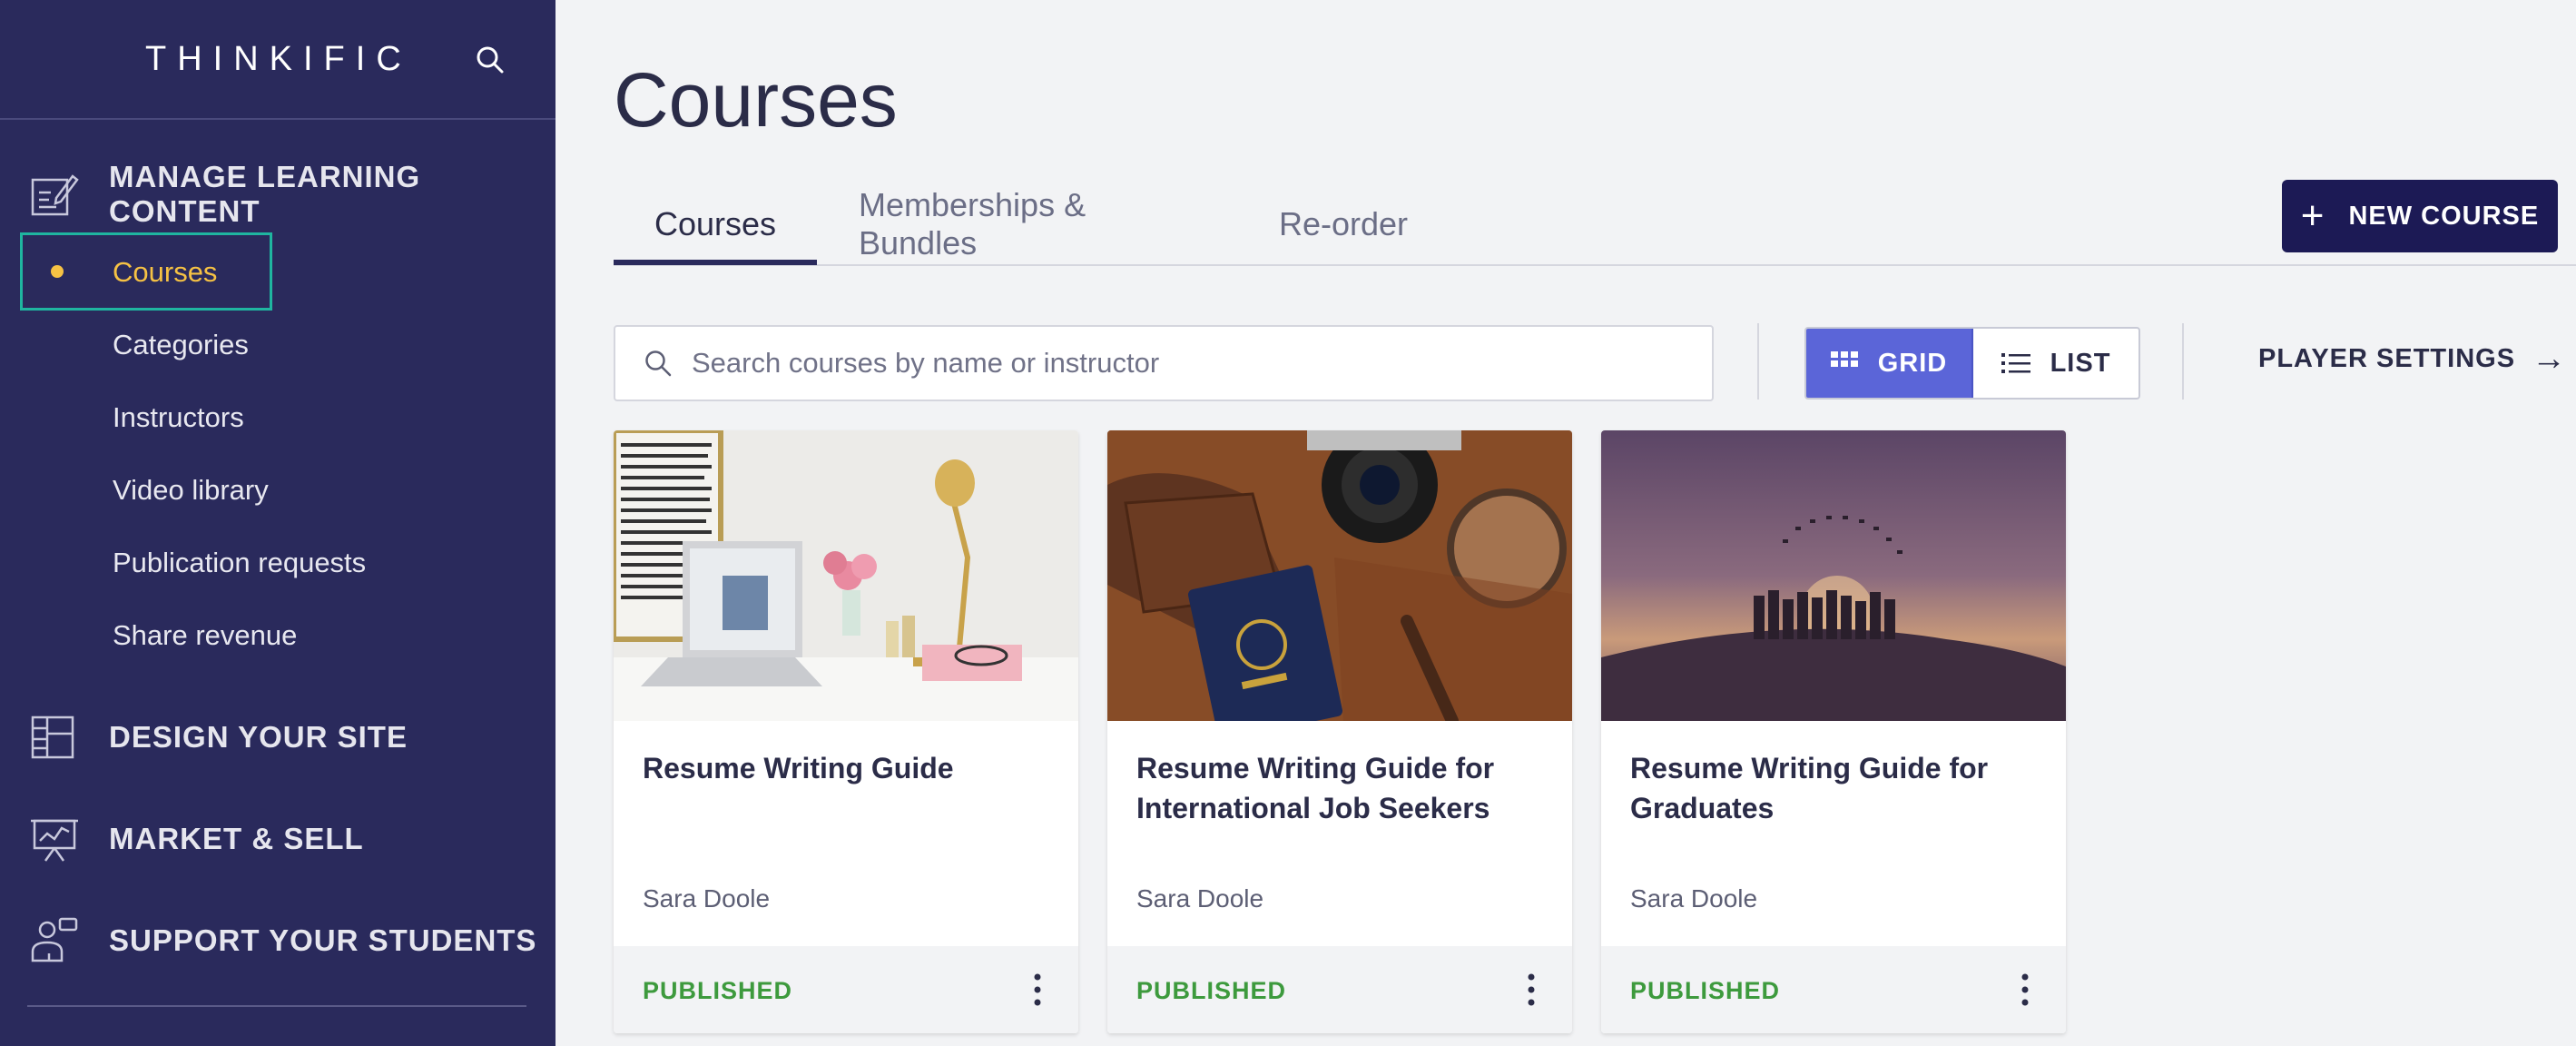 Image resolution: width=2576 pixels, height=1046 pixels. Describe the element at coordinates (54, 839) in the screenshot. I see `presentation-chart-icon` at that location.